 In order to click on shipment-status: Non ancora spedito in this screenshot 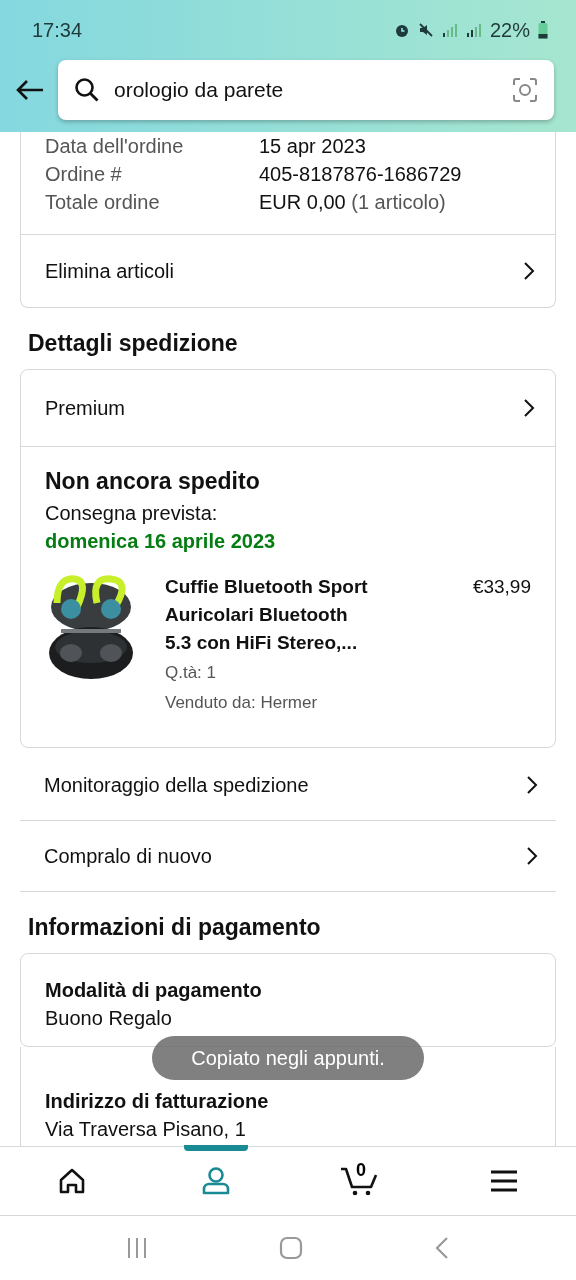, I will do `click(153, 481)`.